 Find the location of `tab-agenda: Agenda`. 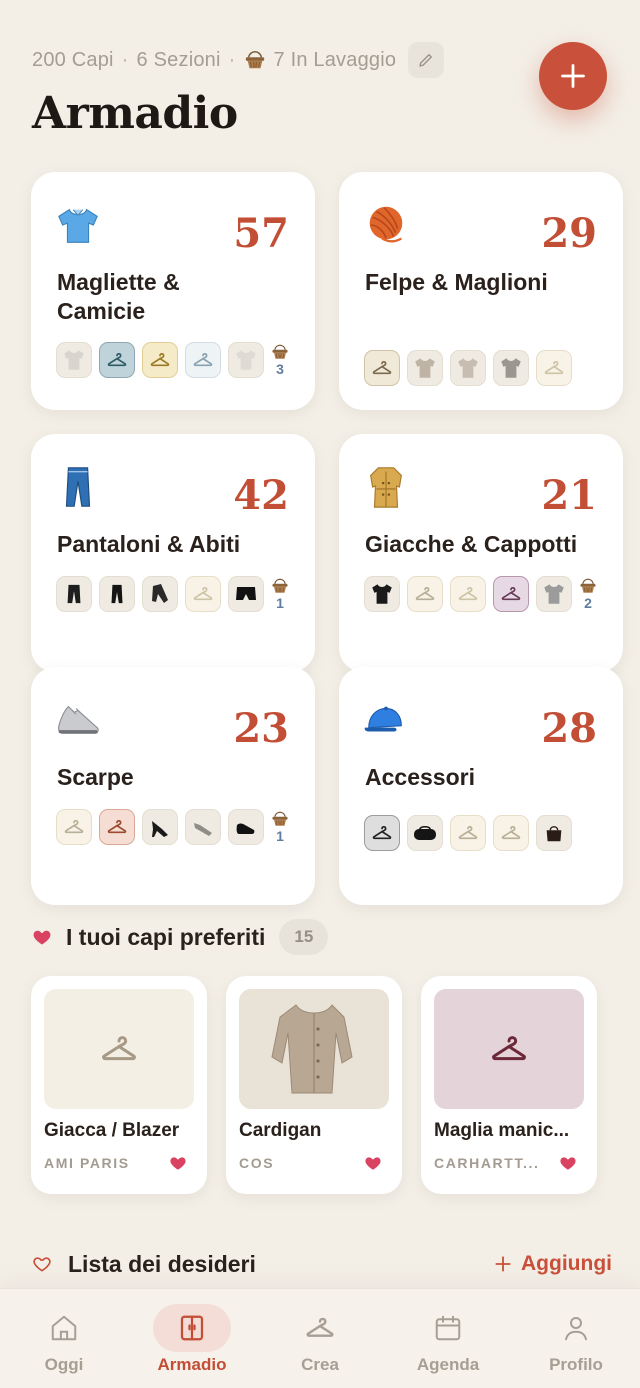

tab-agenda: Agenda is located at coordinates (448, 1338).